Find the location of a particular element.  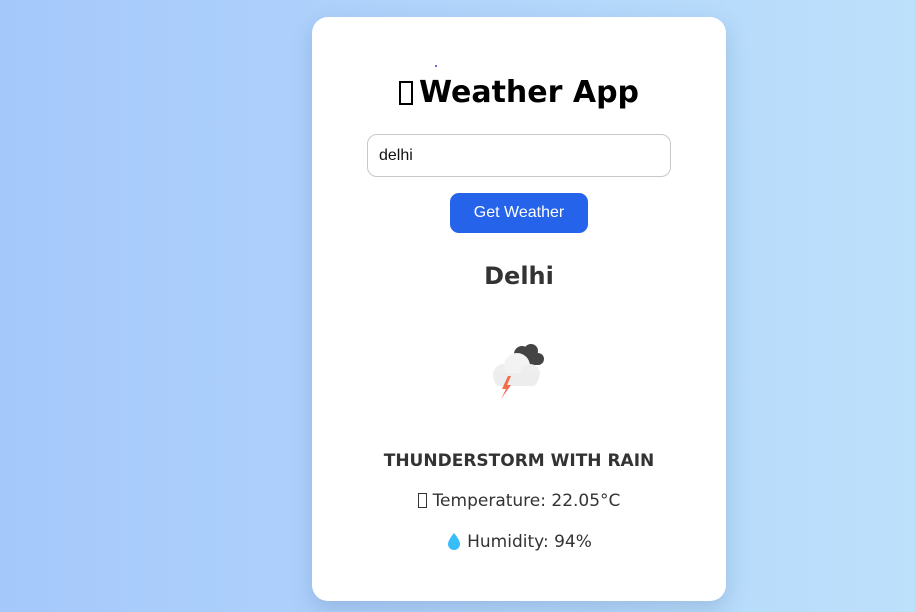

weather-condition: THUNDERSTORM WITH RAIN is located at coordinates (519, 461).